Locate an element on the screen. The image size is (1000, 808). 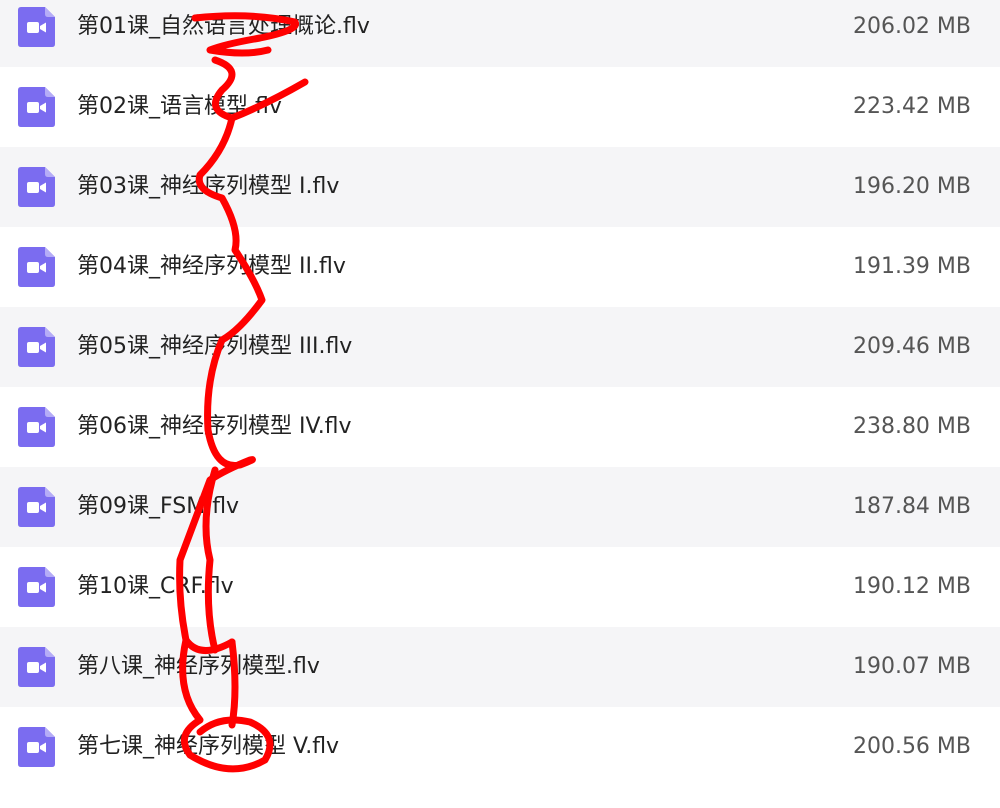
file-name: 第06课_神经序列模型 IV.flv is located at coordinates (214, 426).